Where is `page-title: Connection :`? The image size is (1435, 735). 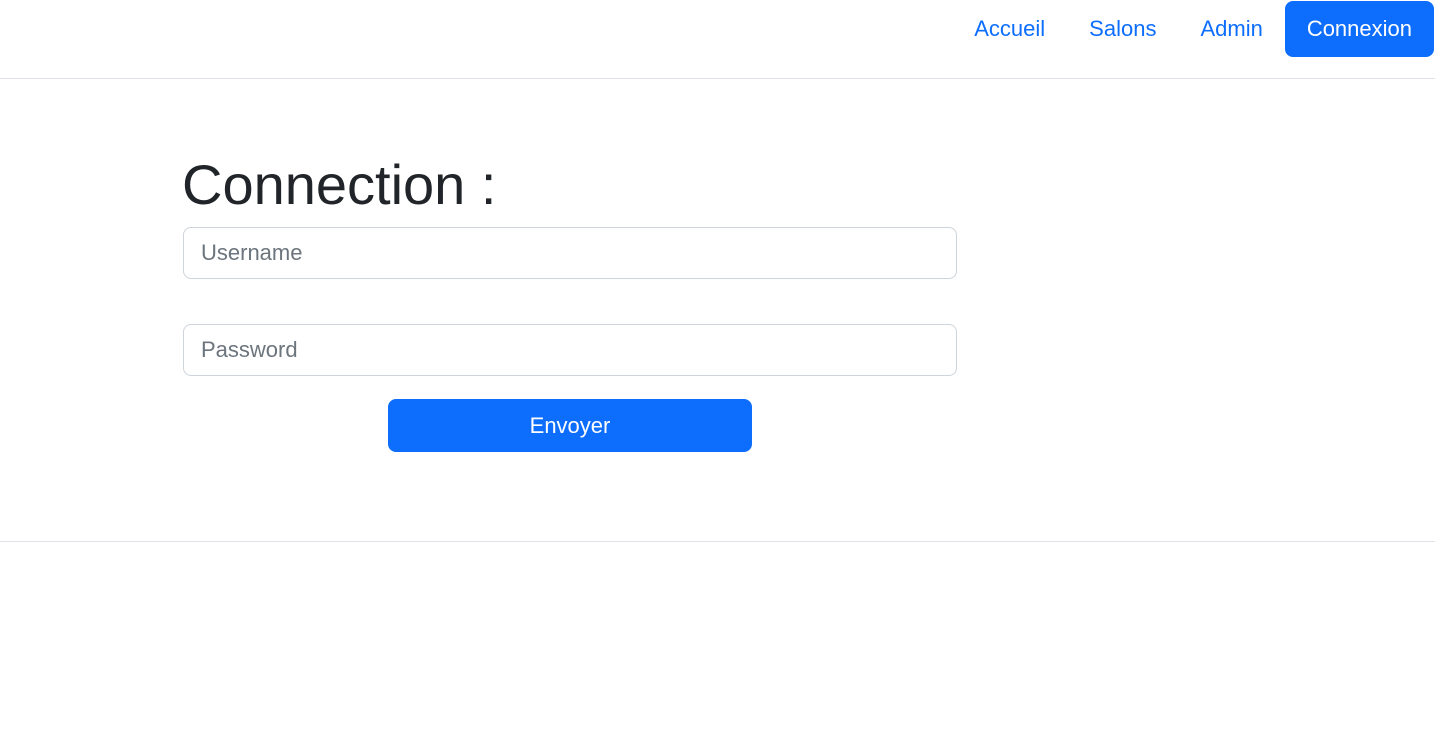 page-title: Connection : is located at coordinates (339, 184).